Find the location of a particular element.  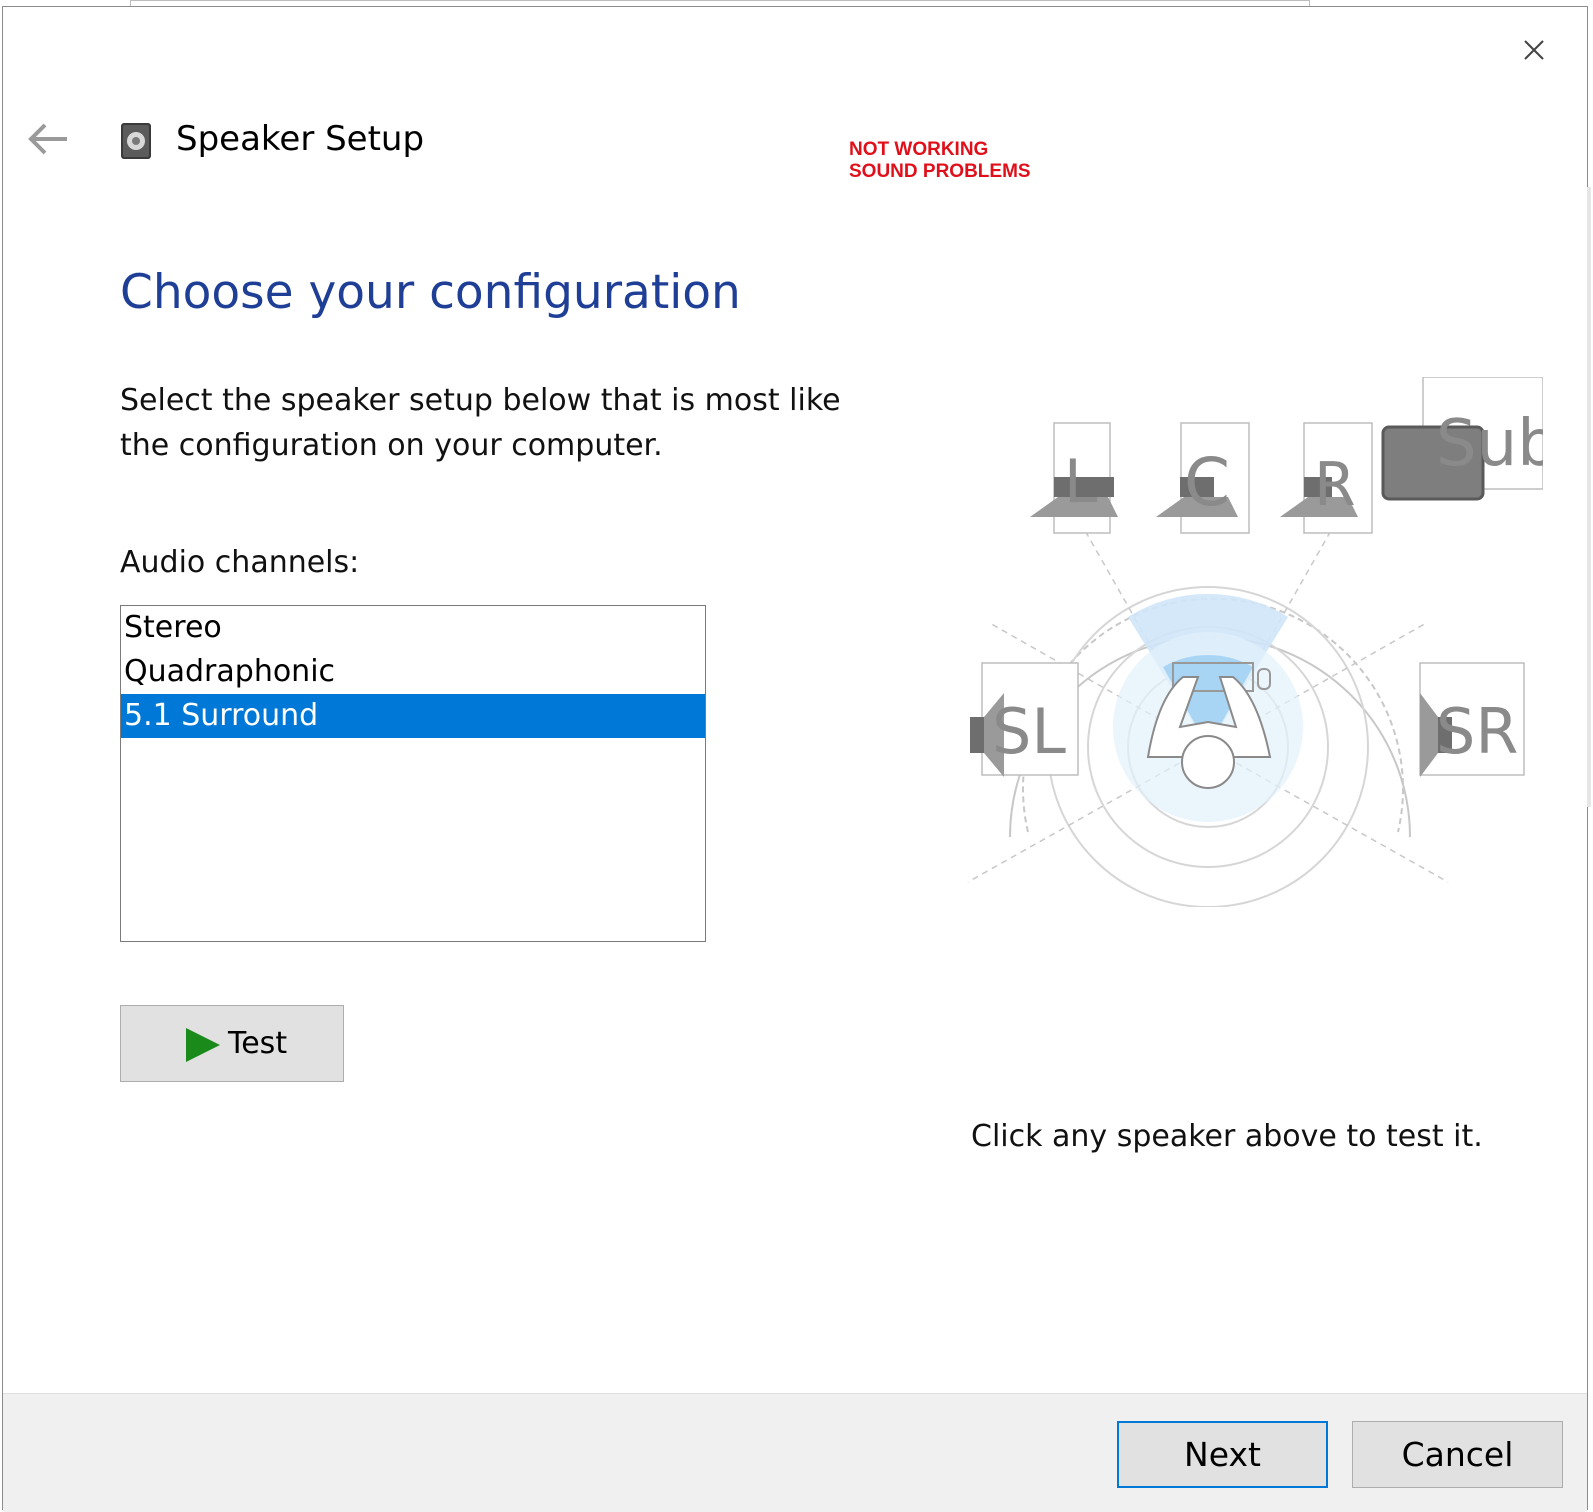

speaker-label-sub: Sub is located at coordinates (1489, 444).